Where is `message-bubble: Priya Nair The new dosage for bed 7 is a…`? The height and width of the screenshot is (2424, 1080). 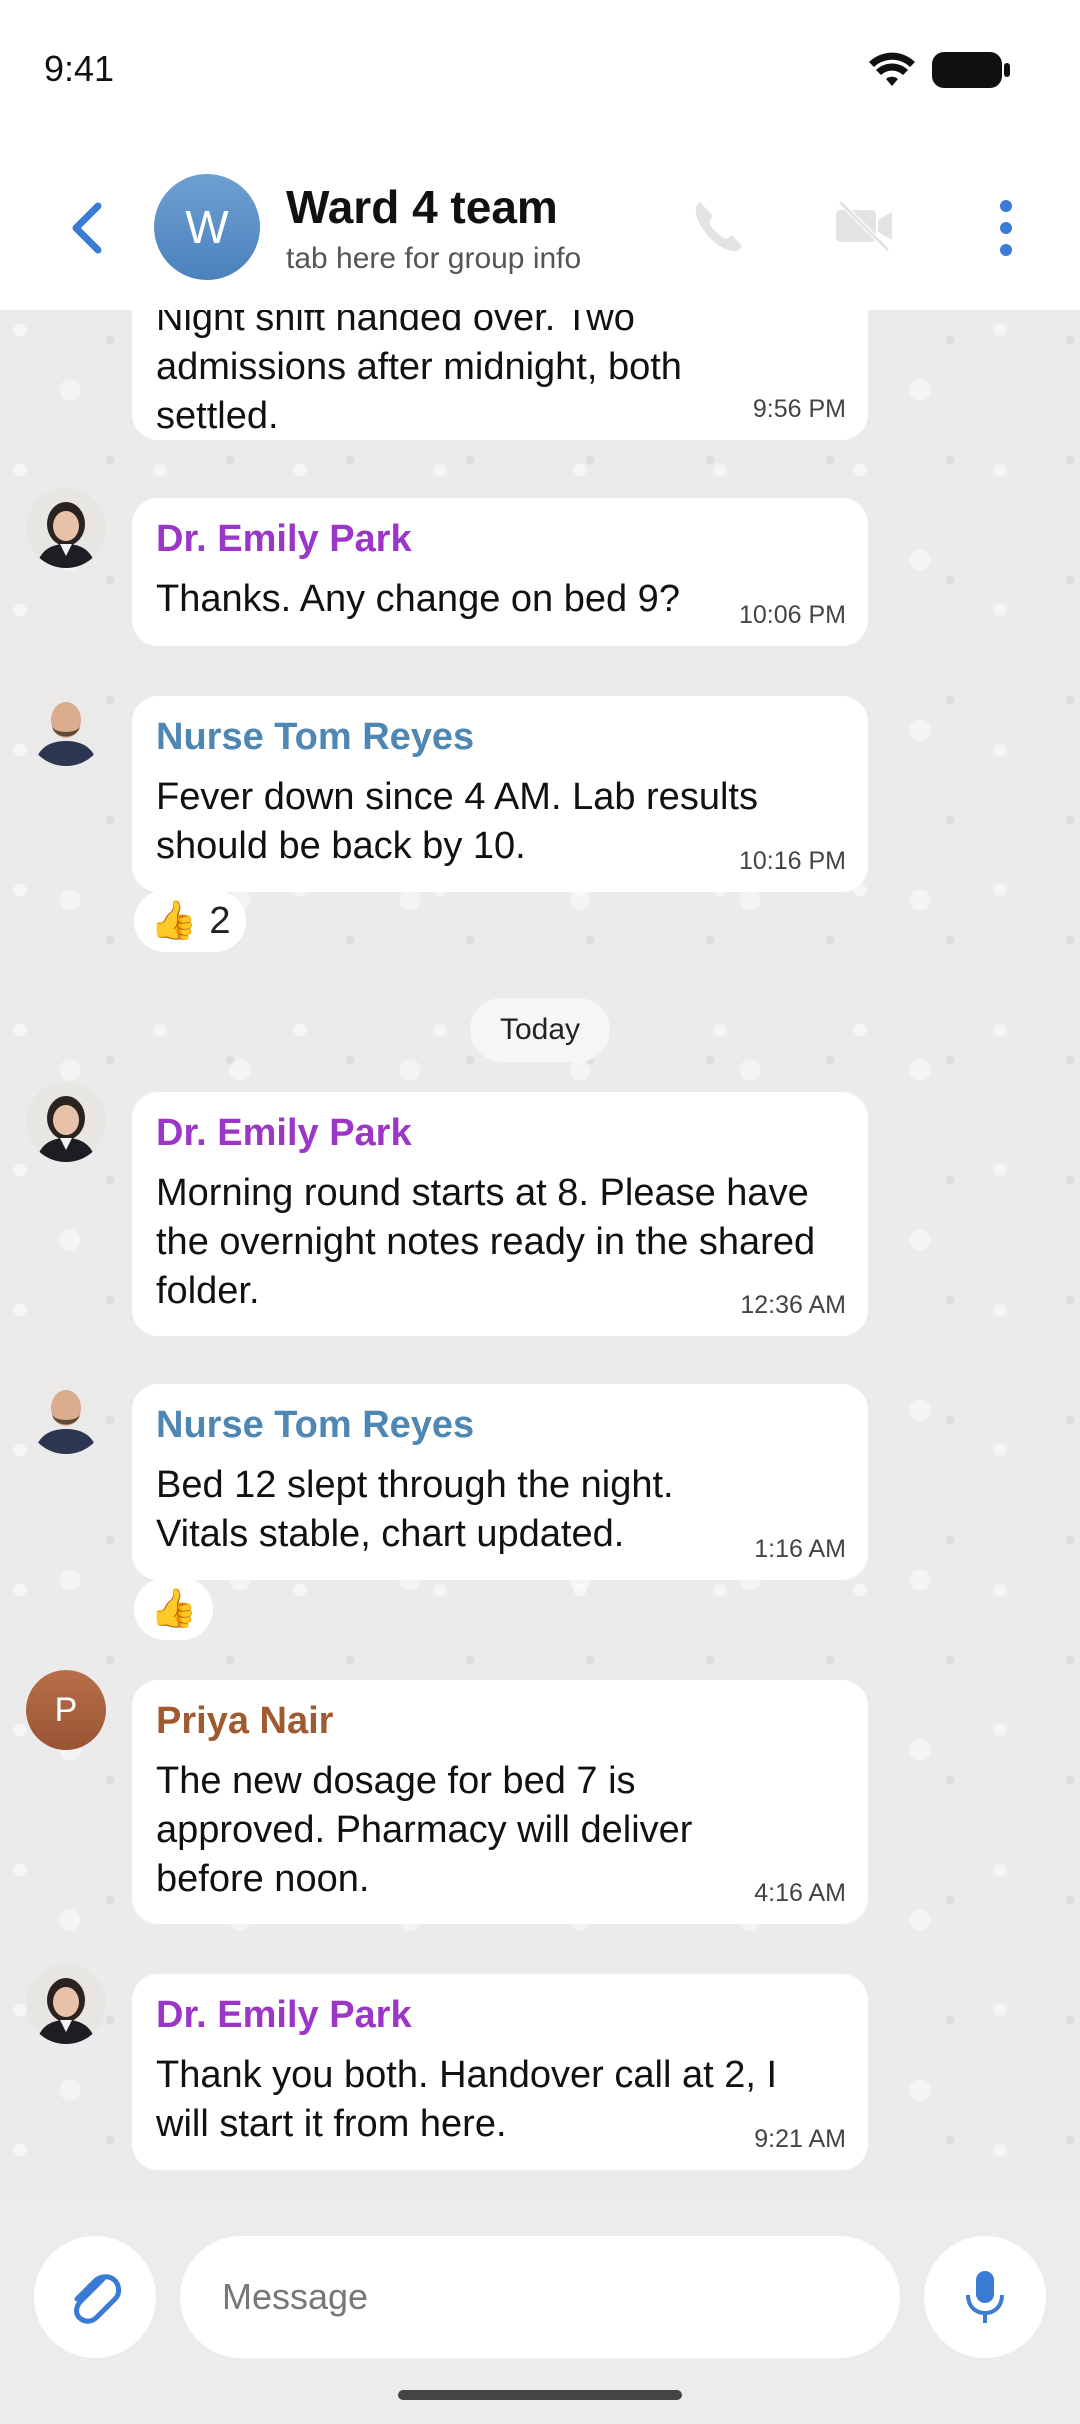
message-bubble: Priya Nair The new dosage for bed 7 is a… is located at coordinates (500, 1802).